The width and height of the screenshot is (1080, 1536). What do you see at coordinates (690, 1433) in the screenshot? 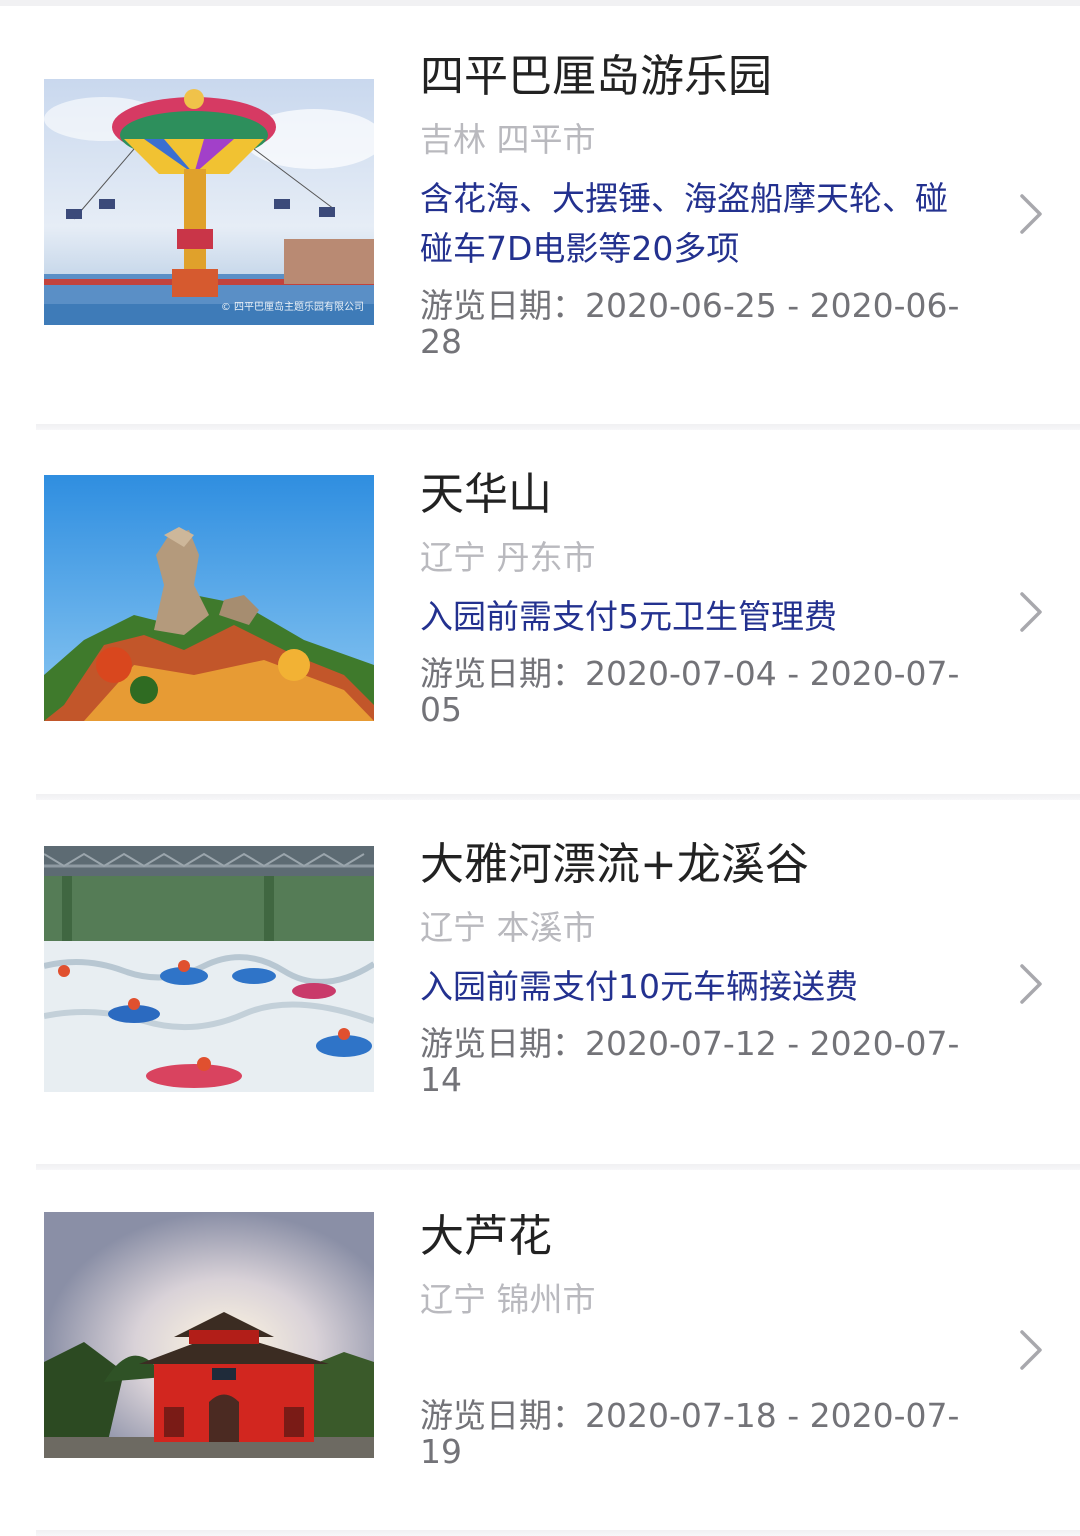
I see `item-dates: 游览日期：2020-07-18 - 2020-07-19` at bounding box center [690, 1433].